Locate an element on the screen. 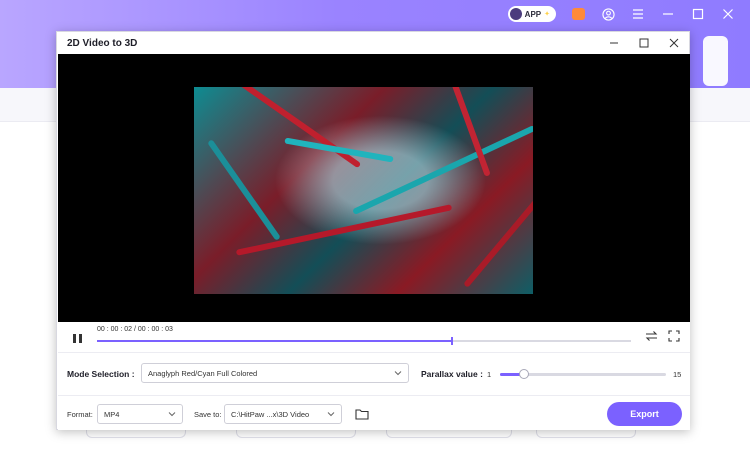 The image size is (750, 465). app-badge-label: APP is located at coordinates (533, 14).